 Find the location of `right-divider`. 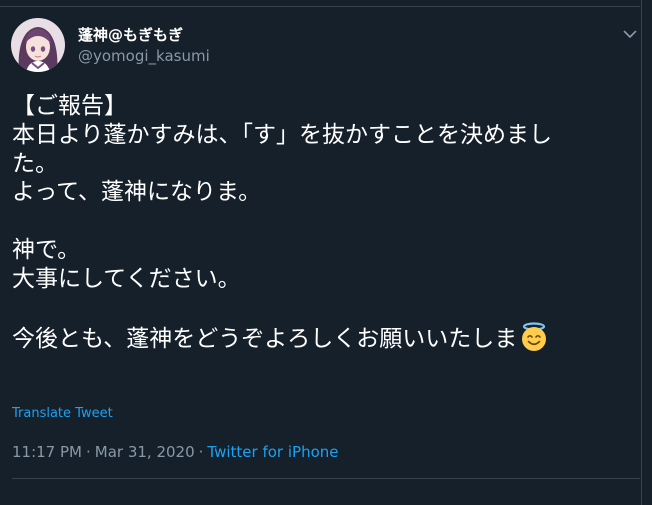

right-divider is located at coordinates (641, 252).